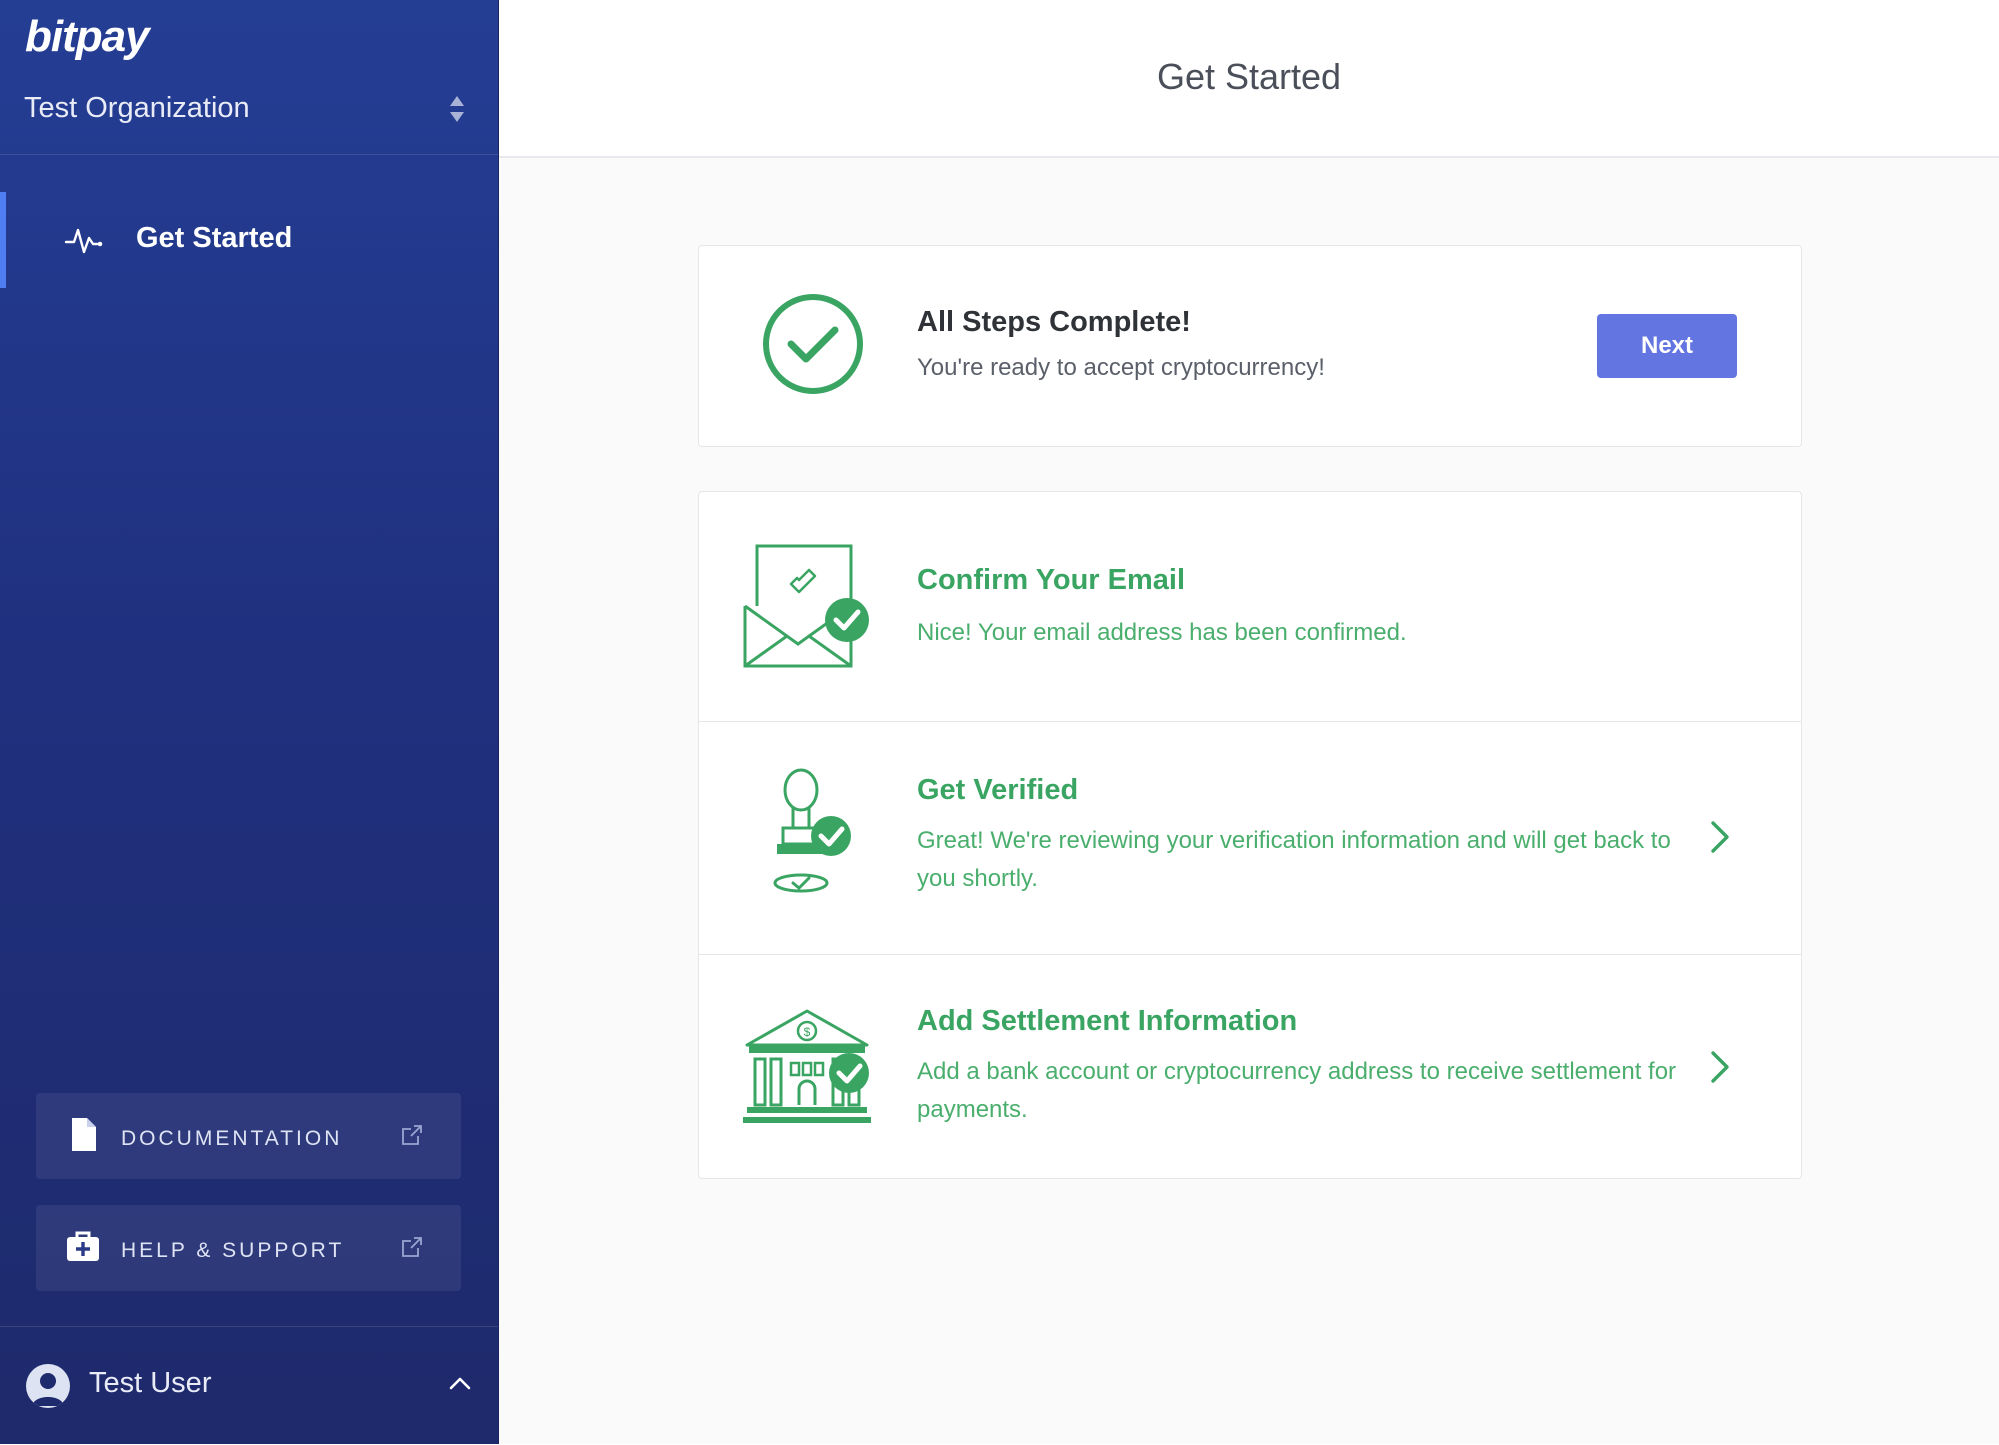 The image size is (1999, 1445). Describe the element at coordinates (48, 1386) in the screenshot. I see `user-avatar-icon` at that location.